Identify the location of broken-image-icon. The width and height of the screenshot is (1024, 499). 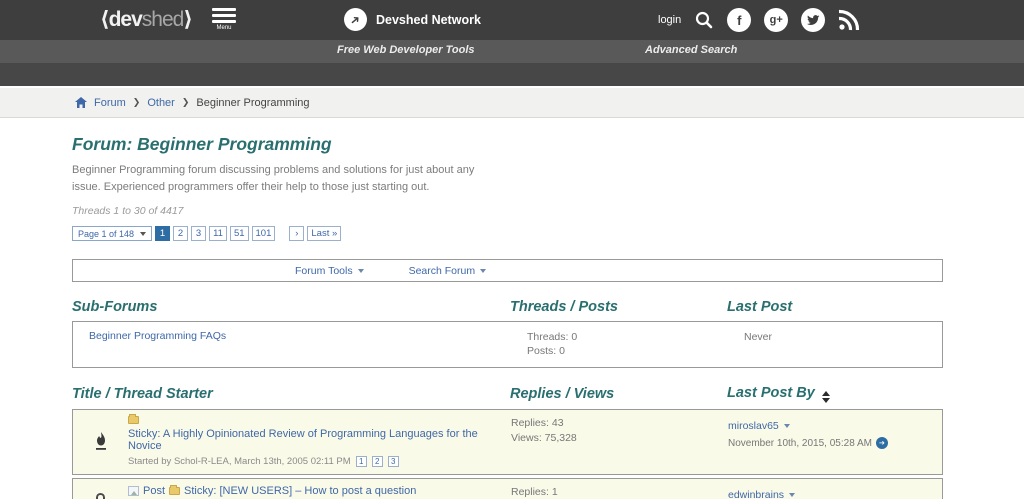
(133, 491).